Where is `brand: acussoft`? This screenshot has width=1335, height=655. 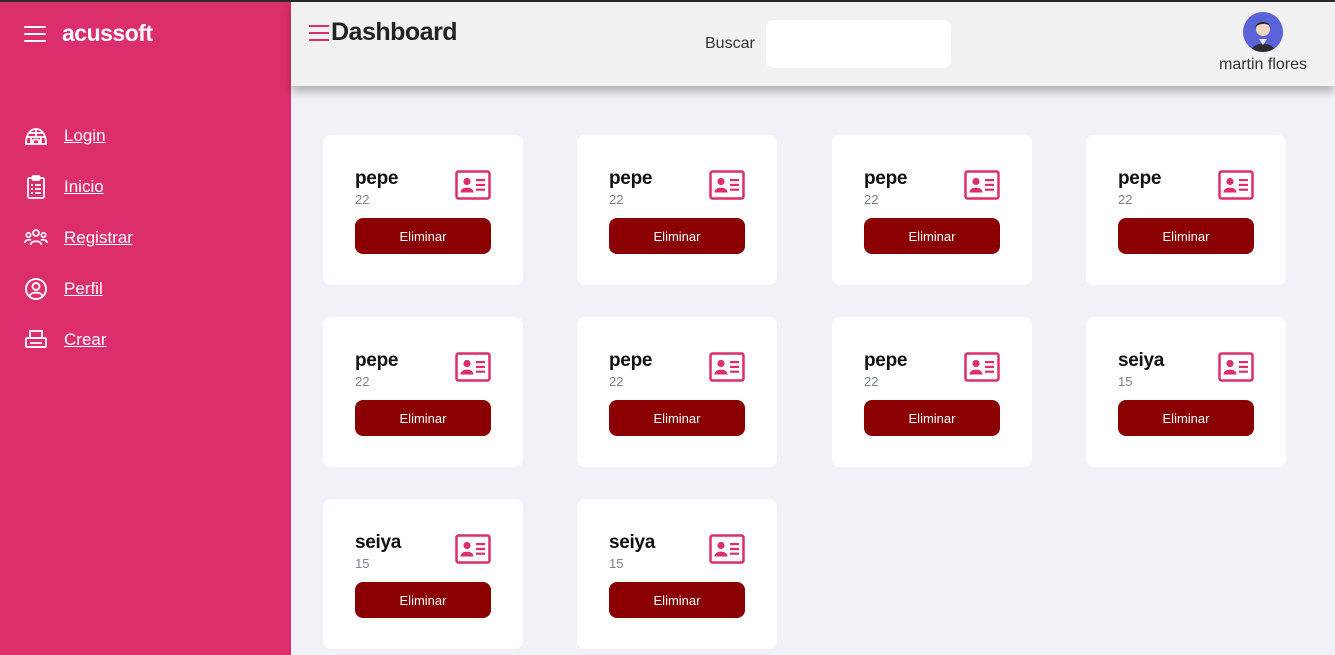 brand: acussoft is located at coordinates (88, 33).